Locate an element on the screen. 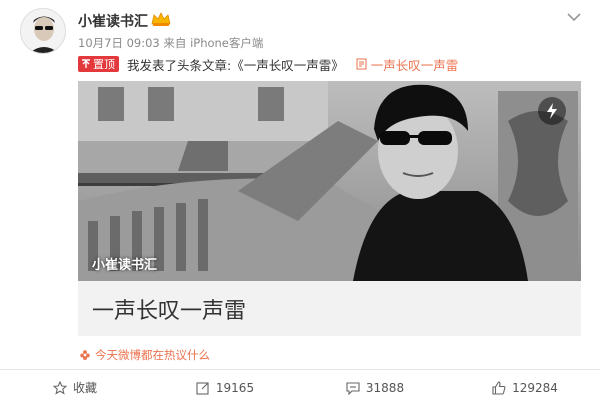 This screenshot has width=600, height=405. repost-button: 19165 is located at coordinates (225, 387).